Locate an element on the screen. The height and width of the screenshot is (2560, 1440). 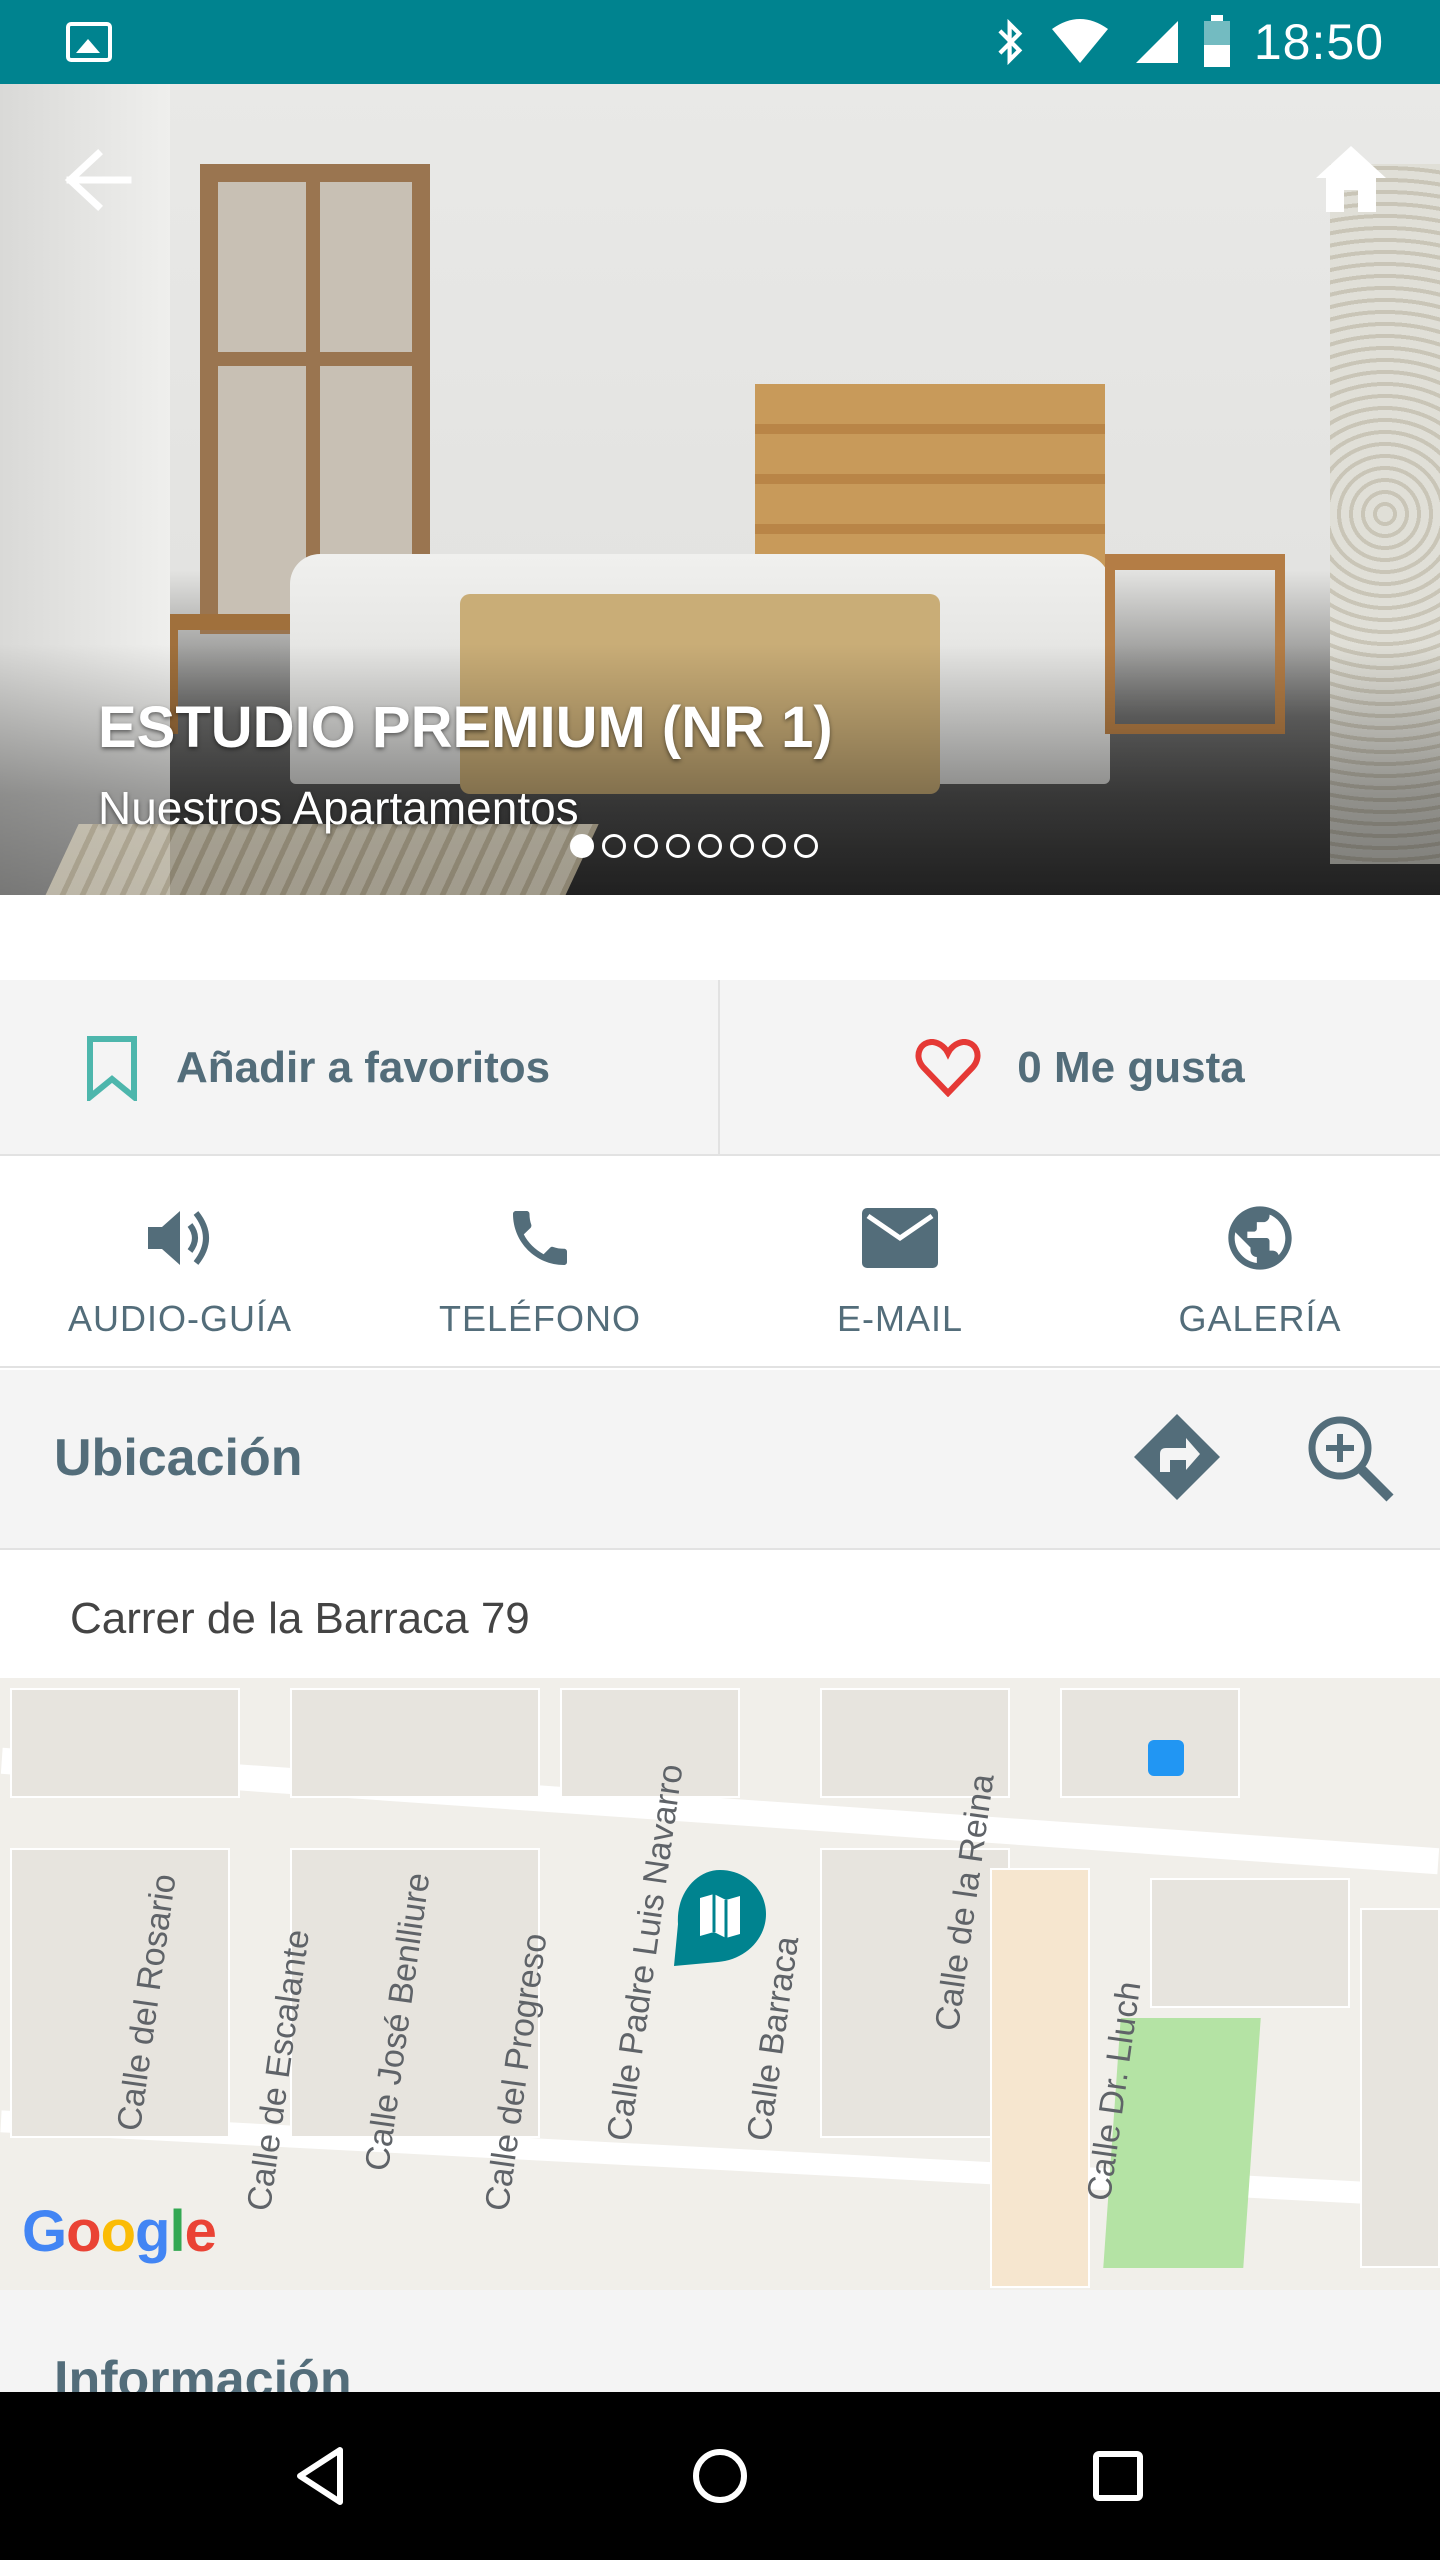
nav-home-button is located at coordinates (720, 2476).